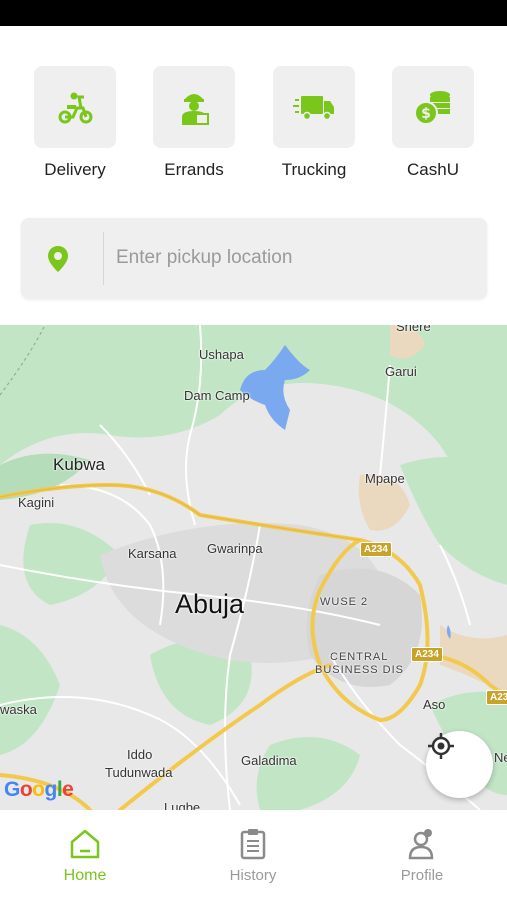 Image resolution: width=507 pixels, height=900 pixels. Describe the element at coordinates (314, 169) in the screenshot. I see `service-label: Trucking` at that location.